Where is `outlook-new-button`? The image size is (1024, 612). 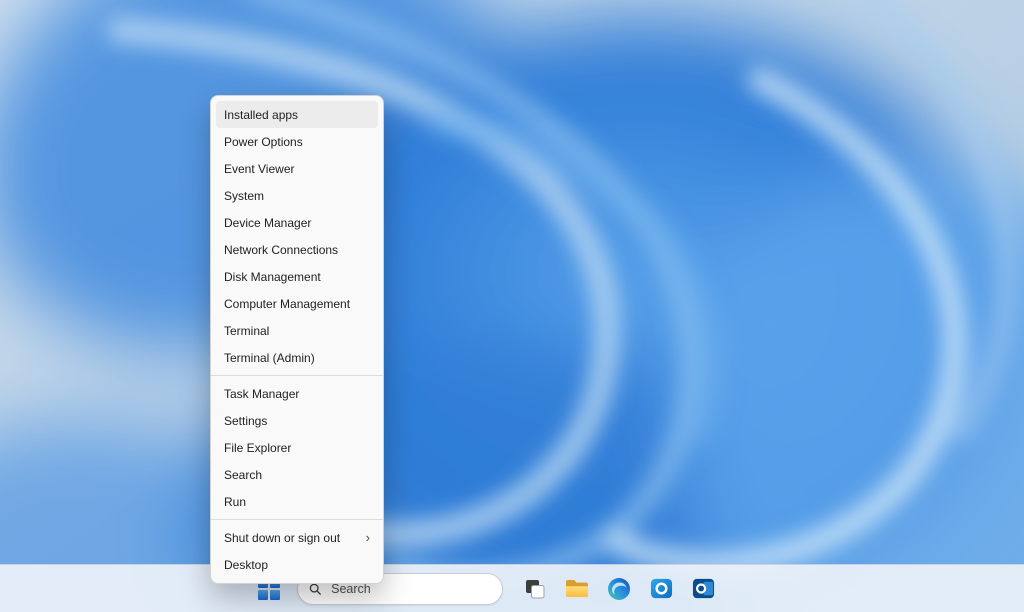
outlook-new-button is located at coordinates (661, 589).